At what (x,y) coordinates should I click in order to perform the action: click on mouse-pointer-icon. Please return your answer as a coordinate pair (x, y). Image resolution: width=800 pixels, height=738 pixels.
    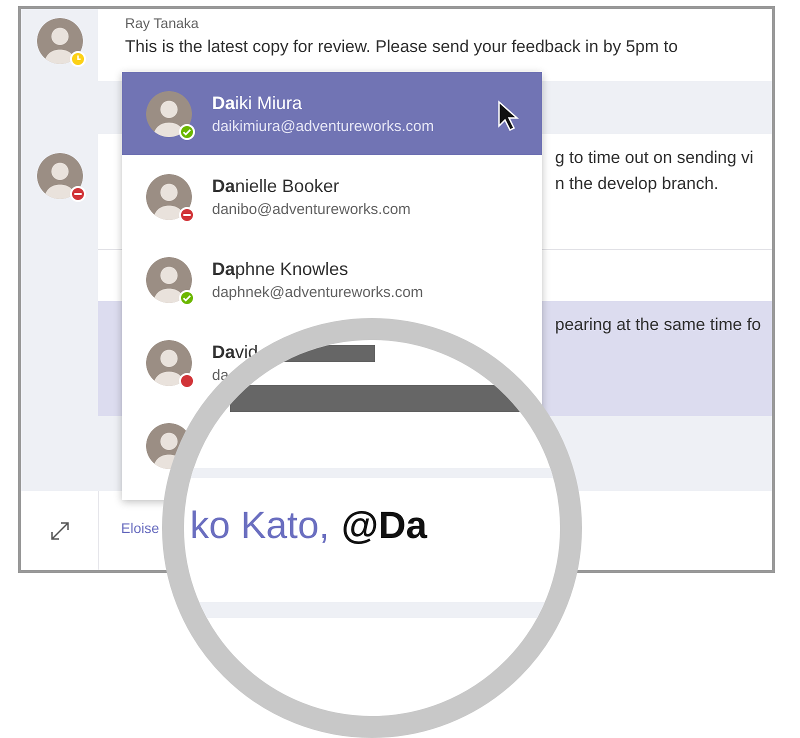
    Looking at the image, I should click on (508, 116).